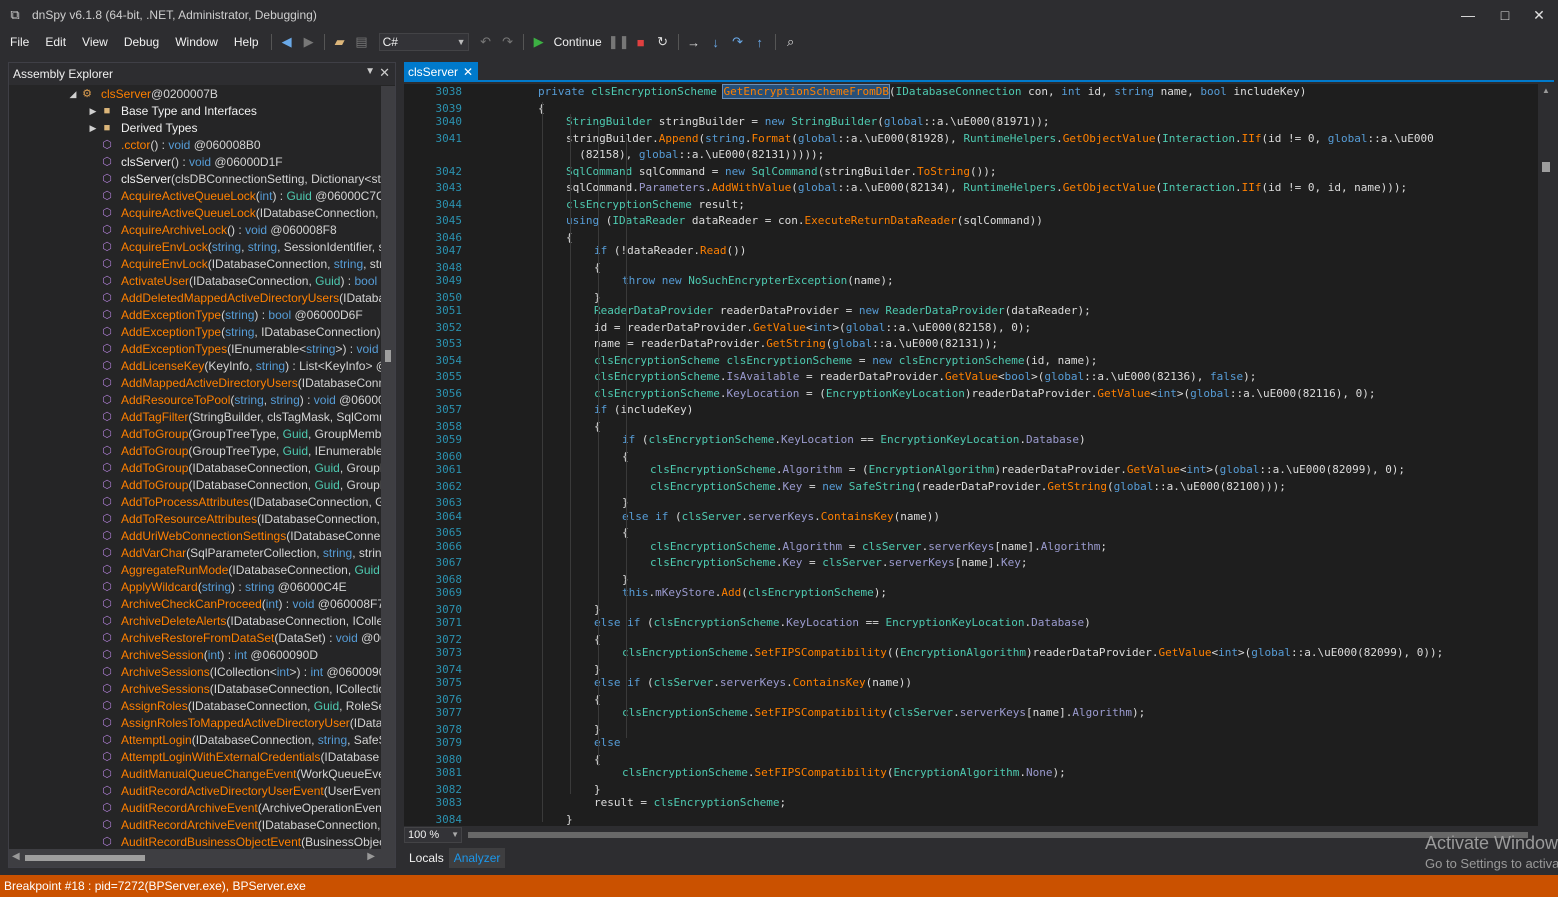  What do you see at coordinates (196, 42) in the screenshot?
I see `menu-window: Window` at bounding box center [196, 42].